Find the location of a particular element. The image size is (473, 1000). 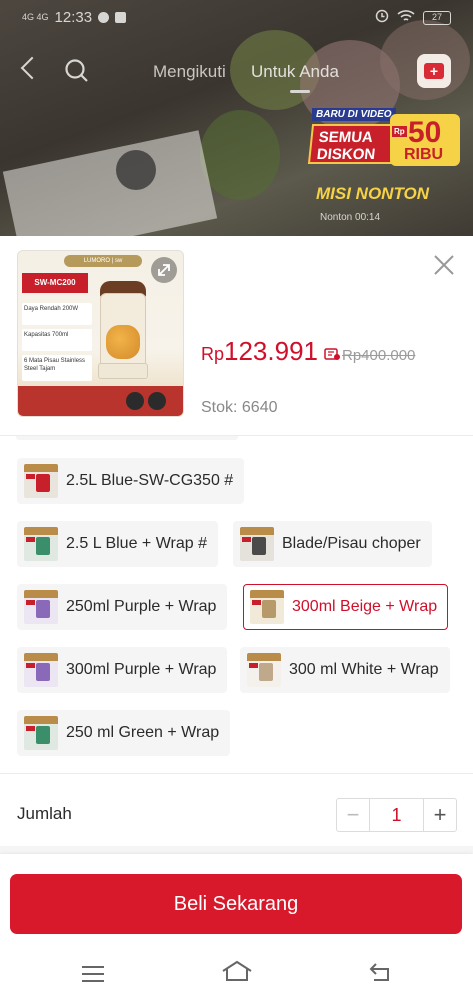

image-model: SW-MC200 is located at coordinates (55, 283).